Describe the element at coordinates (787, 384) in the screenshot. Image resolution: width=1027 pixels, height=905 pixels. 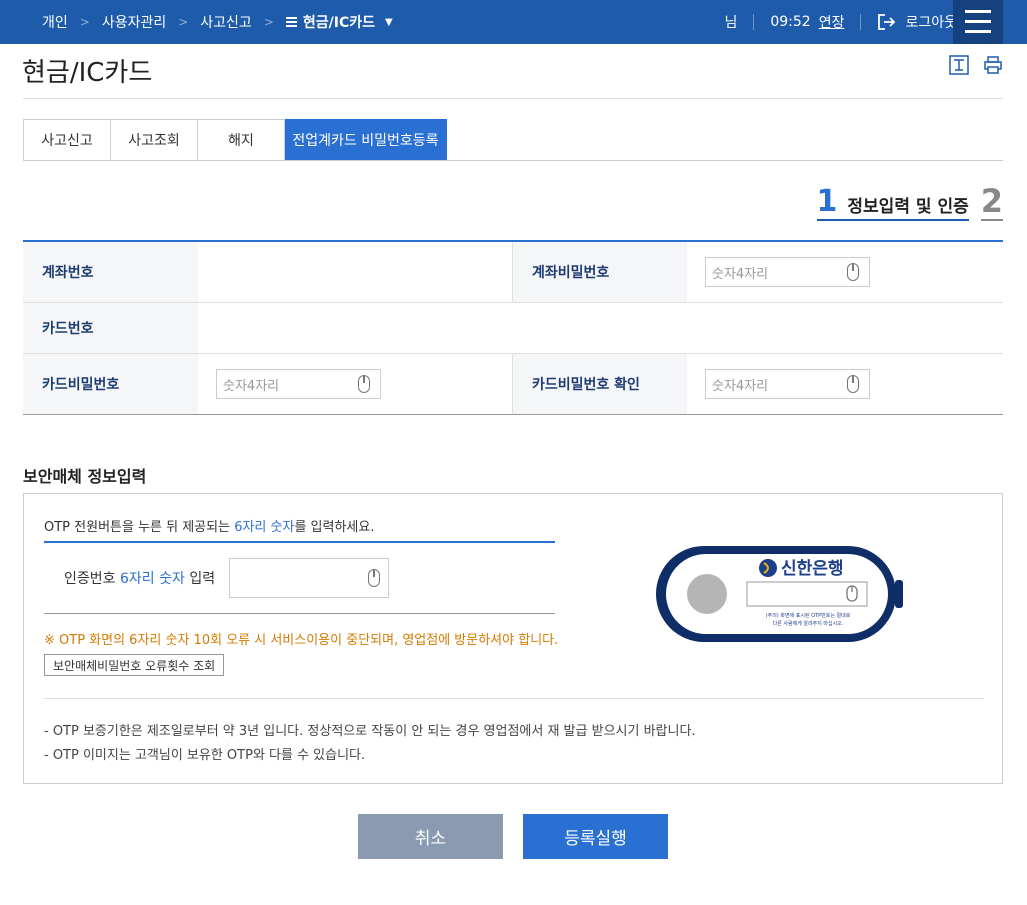
I see `card-password-confirm-input: 숫자4자리` at that location.